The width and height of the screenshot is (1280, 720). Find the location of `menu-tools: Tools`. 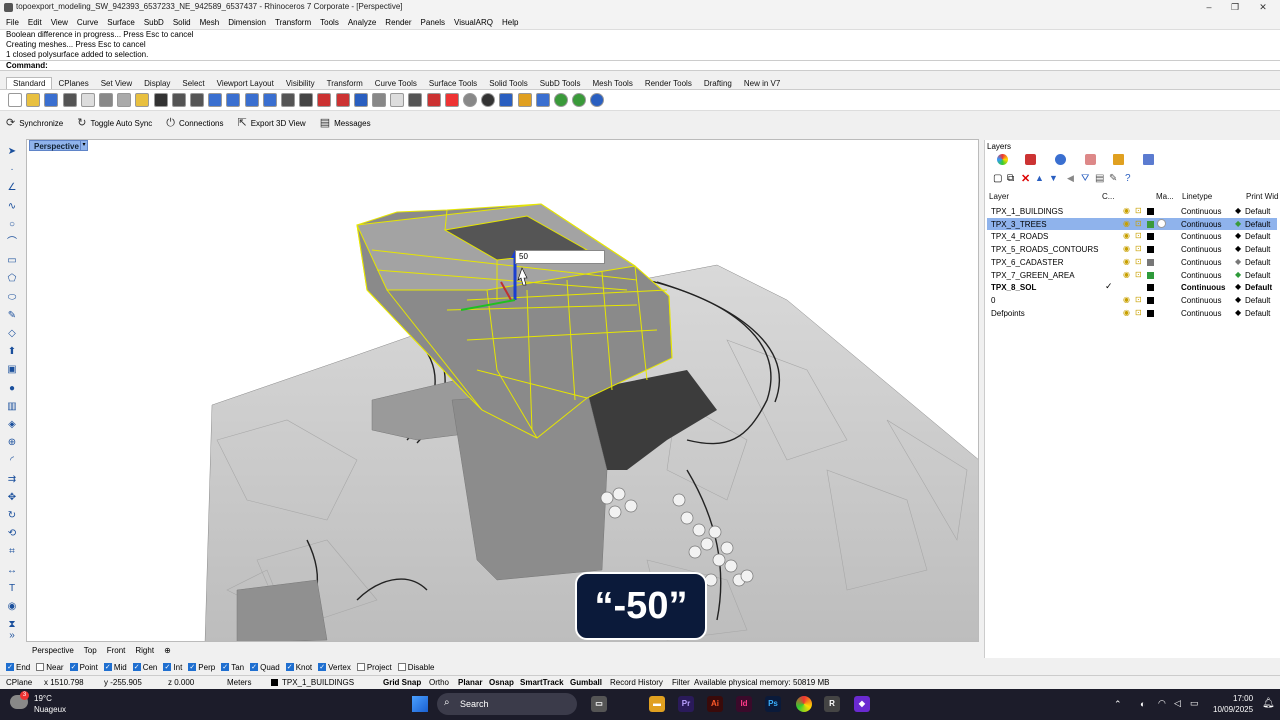

menu-tools: Tools is located at coordinates (329, 22).